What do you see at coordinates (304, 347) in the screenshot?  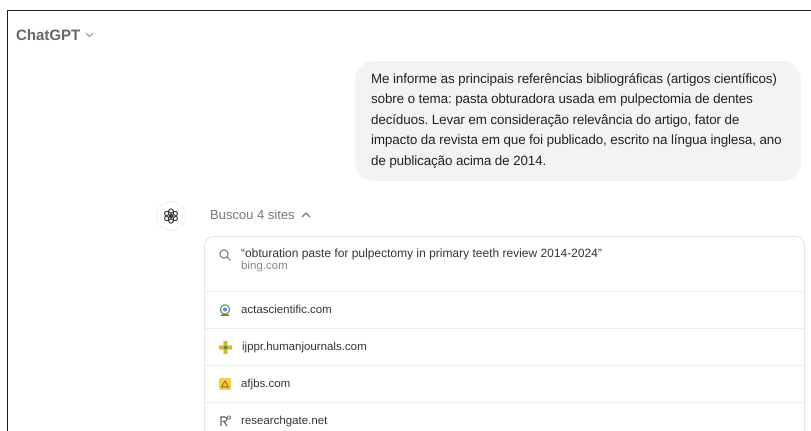 I see `source-link: ijppr.humanjournals.com` at bounding box center [304, 347].